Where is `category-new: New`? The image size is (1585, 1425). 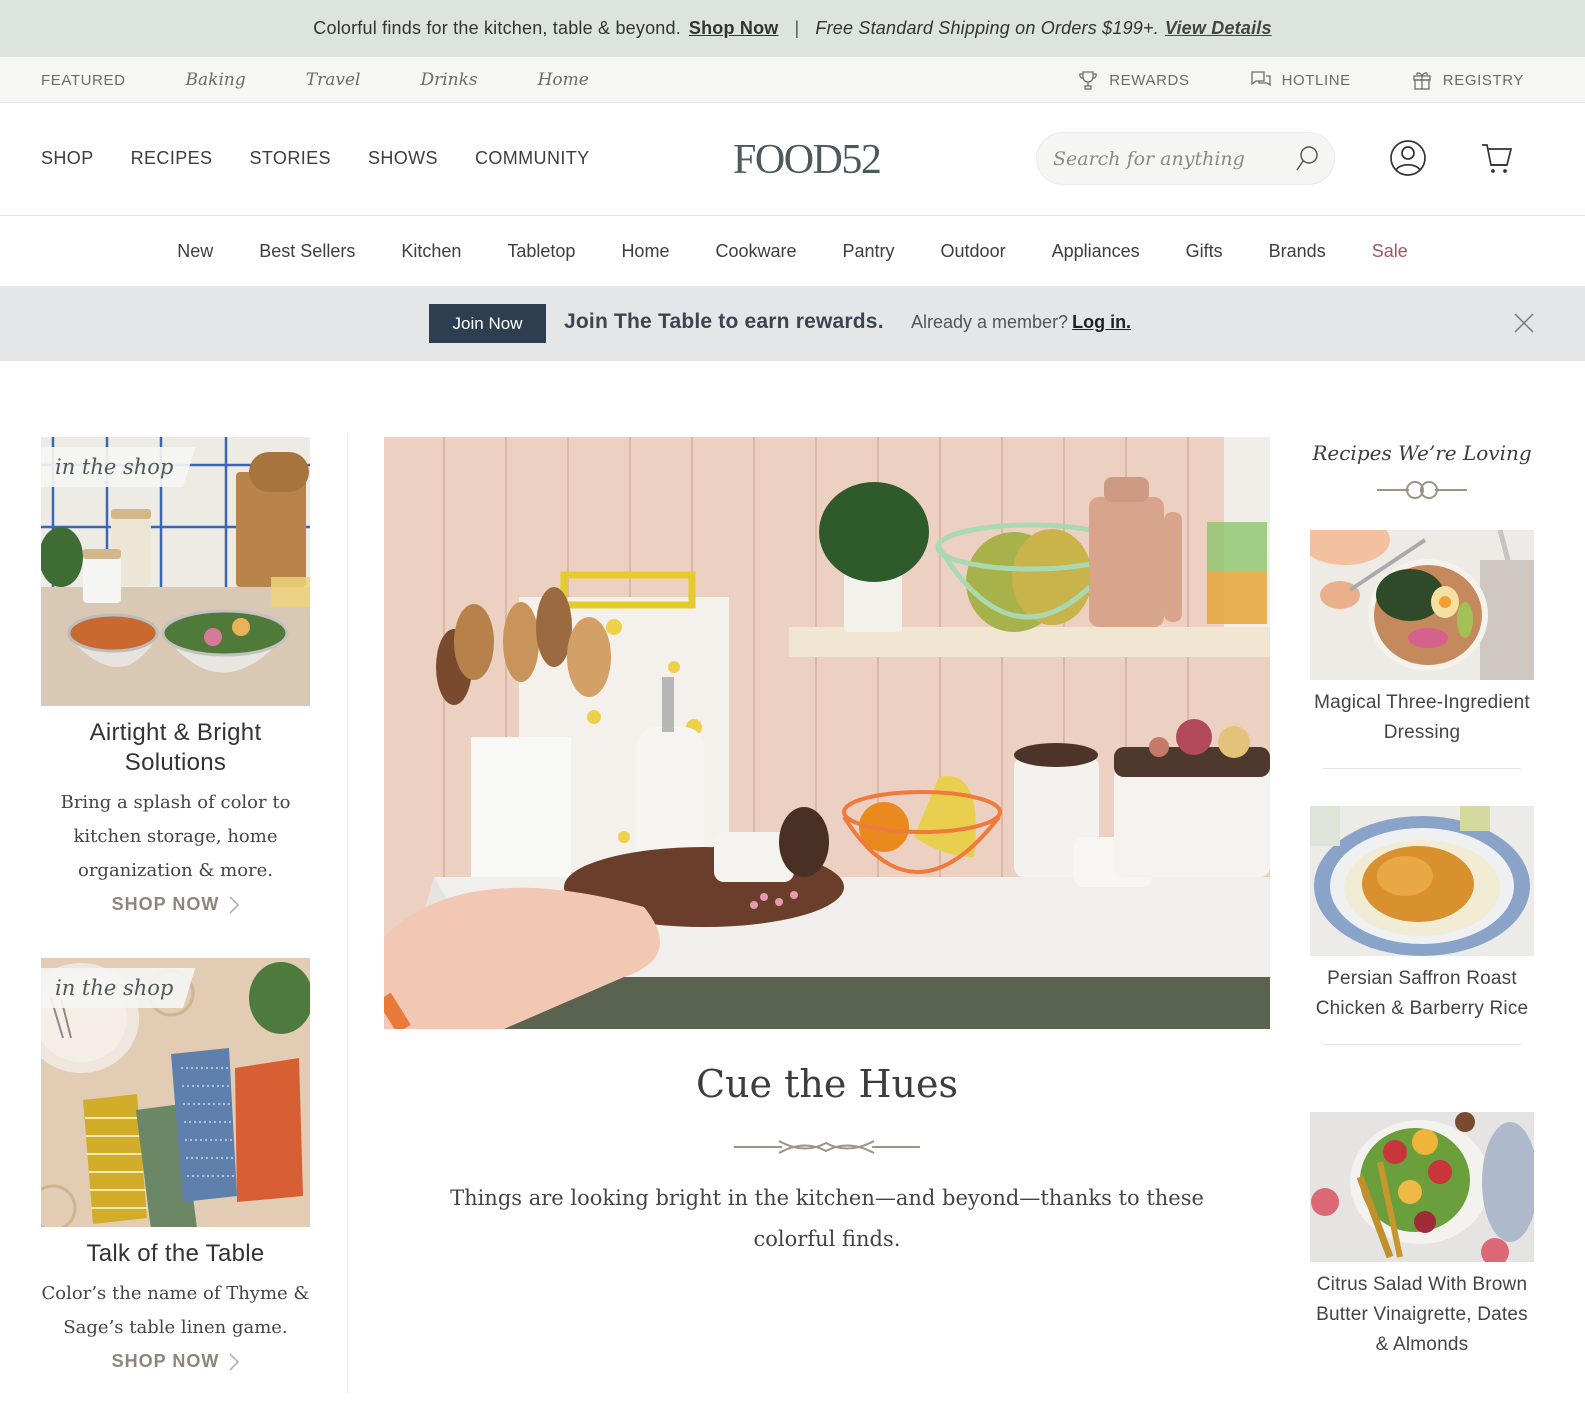
category-new: New is located at coordinates (195, 251).